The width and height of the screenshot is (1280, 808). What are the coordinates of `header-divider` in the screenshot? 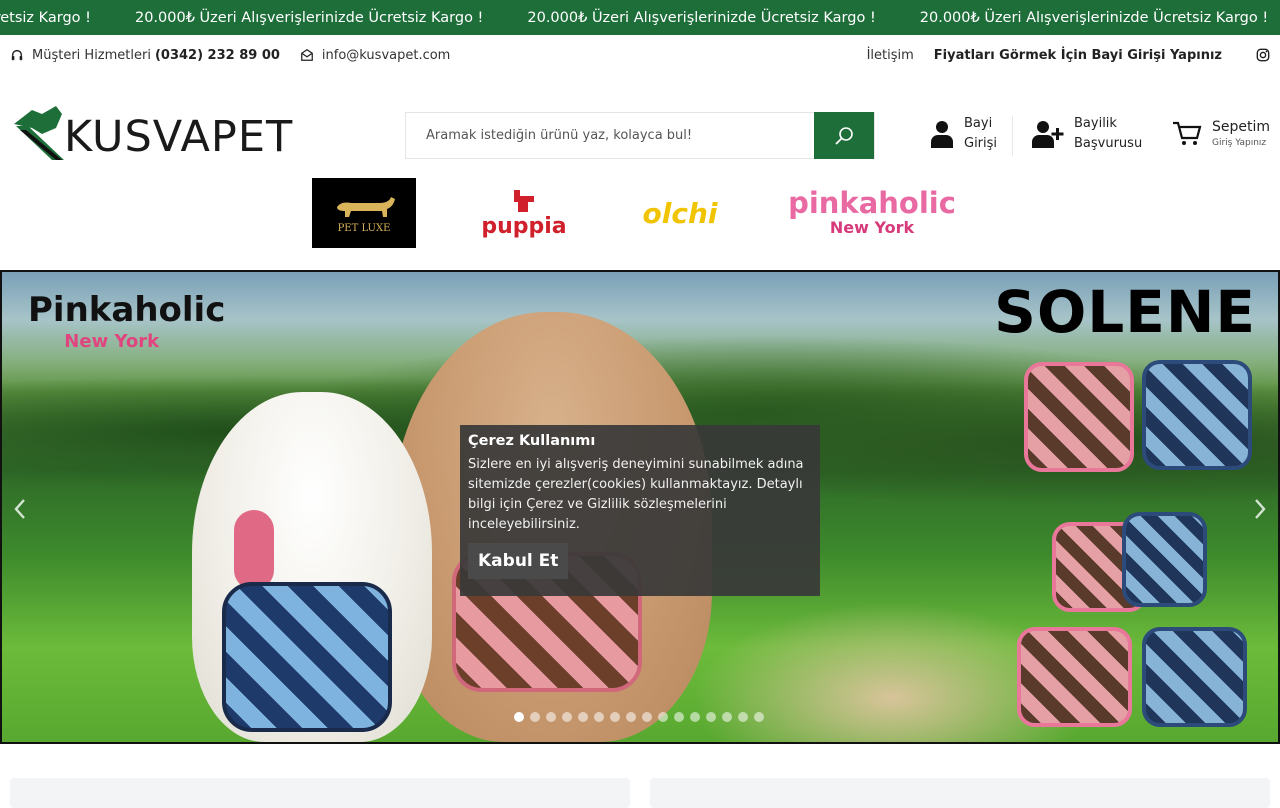 It's located at (1012, 136).